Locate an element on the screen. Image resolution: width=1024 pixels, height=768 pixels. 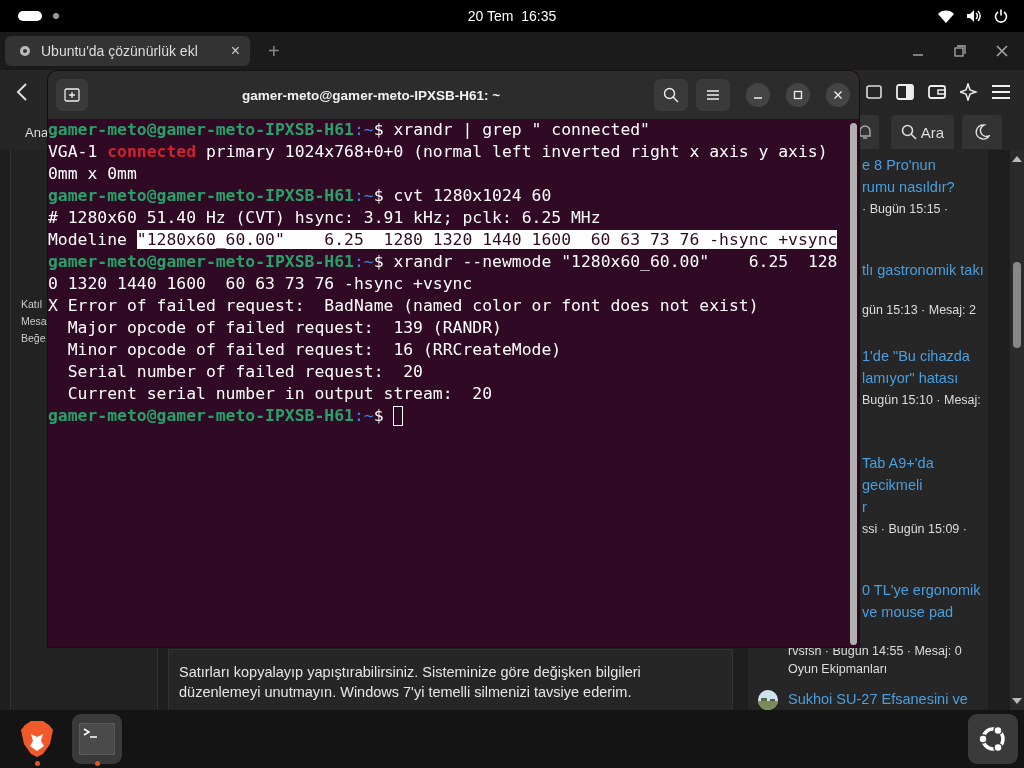
tab-title: Ubuntu'da çözünürlük ekl is located at coordinates (120, 51).